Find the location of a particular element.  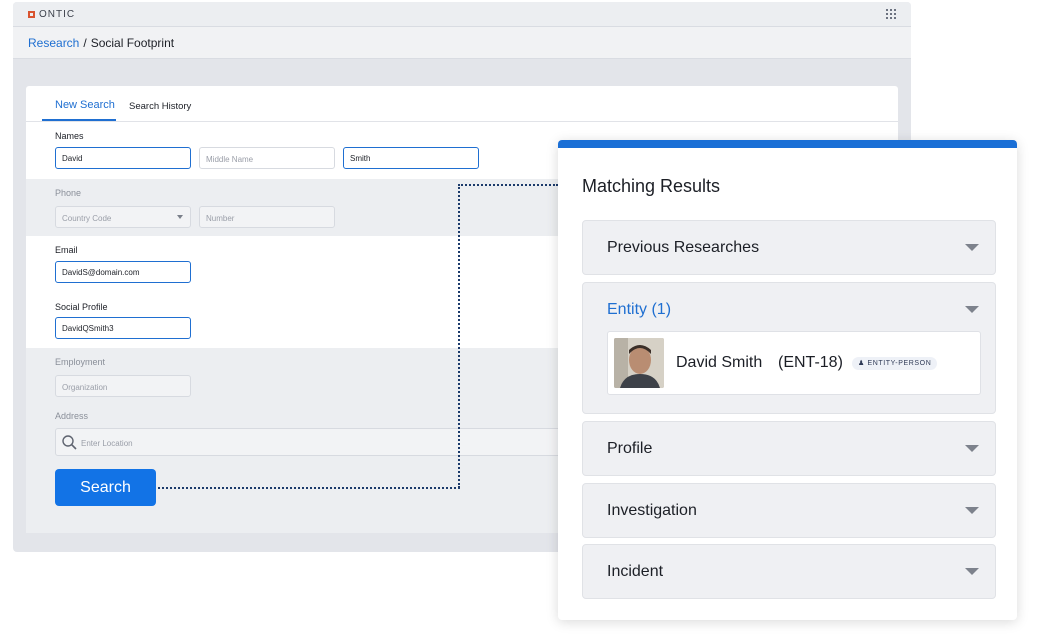

tab-new-search: New Search is located at coordinates (85, 105).